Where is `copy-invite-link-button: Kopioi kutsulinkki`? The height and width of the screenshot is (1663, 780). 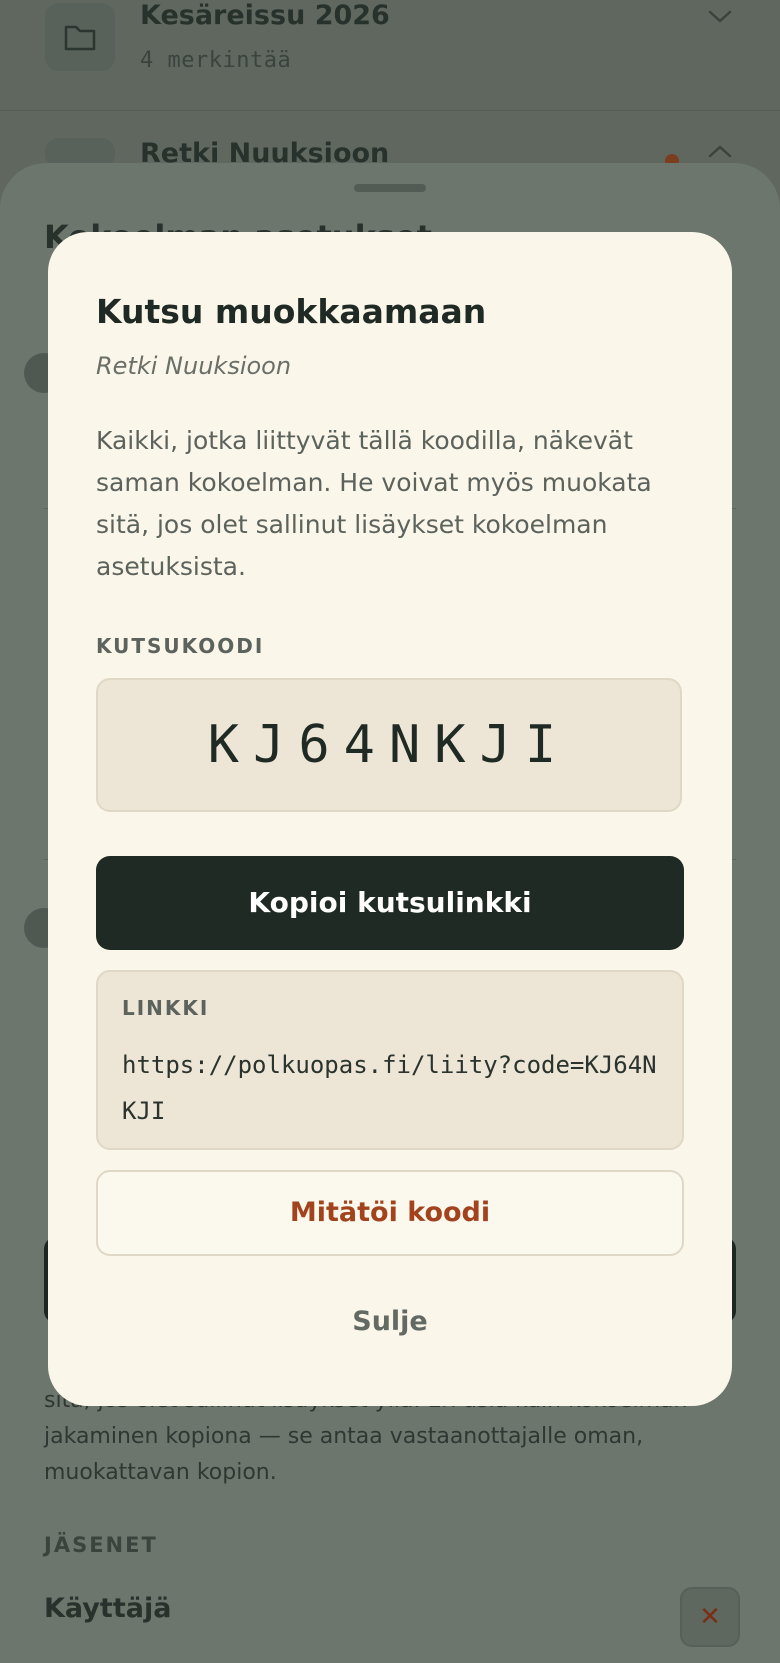 copy-invite-link-button: Kopioi kutsulinkki is located at coordinates (390, 903).